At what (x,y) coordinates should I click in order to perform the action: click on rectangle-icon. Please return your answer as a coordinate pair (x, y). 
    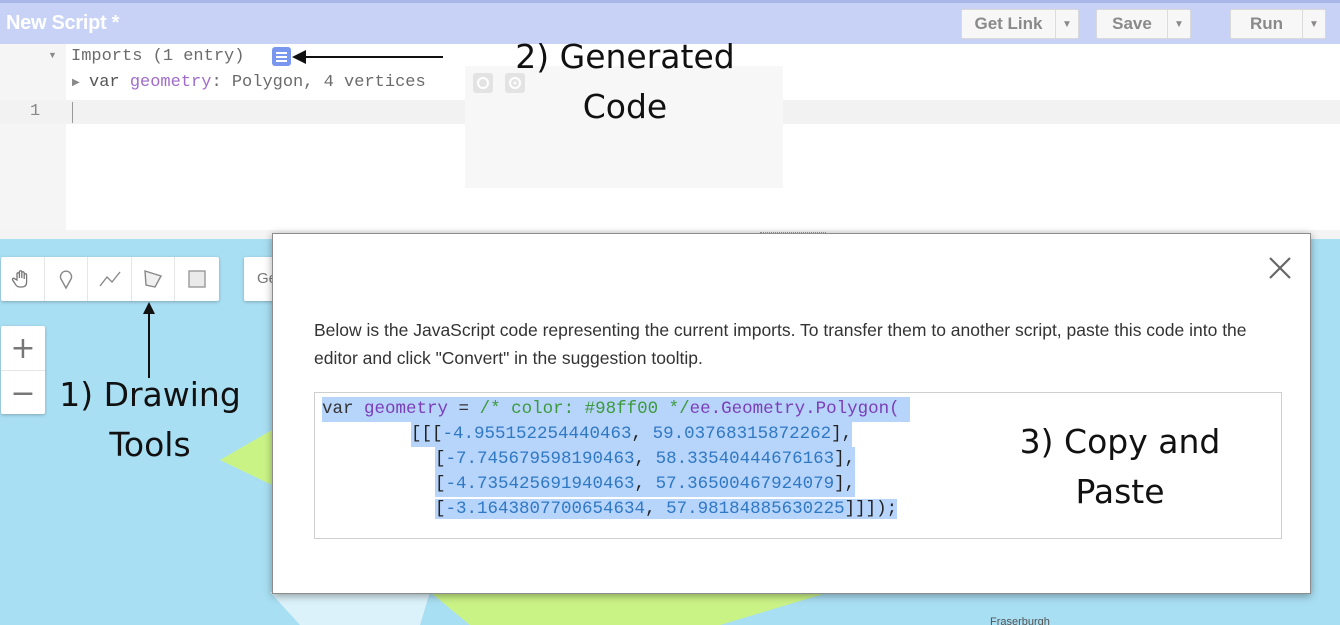
    Looking at the image, I should click on (197, 279).